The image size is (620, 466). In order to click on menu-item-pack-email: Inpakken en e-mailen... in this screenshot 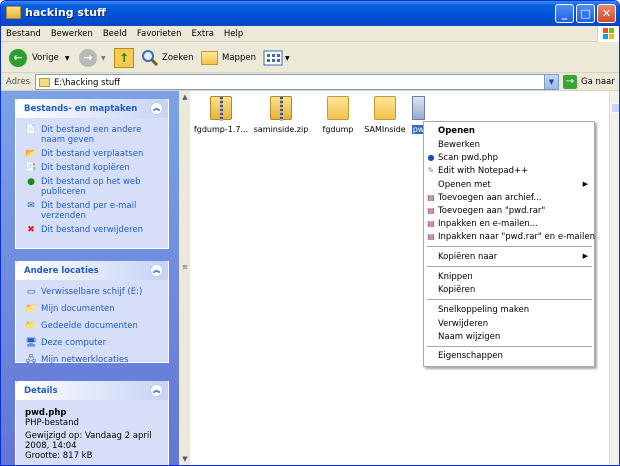, I will do `click(488, 224)`.